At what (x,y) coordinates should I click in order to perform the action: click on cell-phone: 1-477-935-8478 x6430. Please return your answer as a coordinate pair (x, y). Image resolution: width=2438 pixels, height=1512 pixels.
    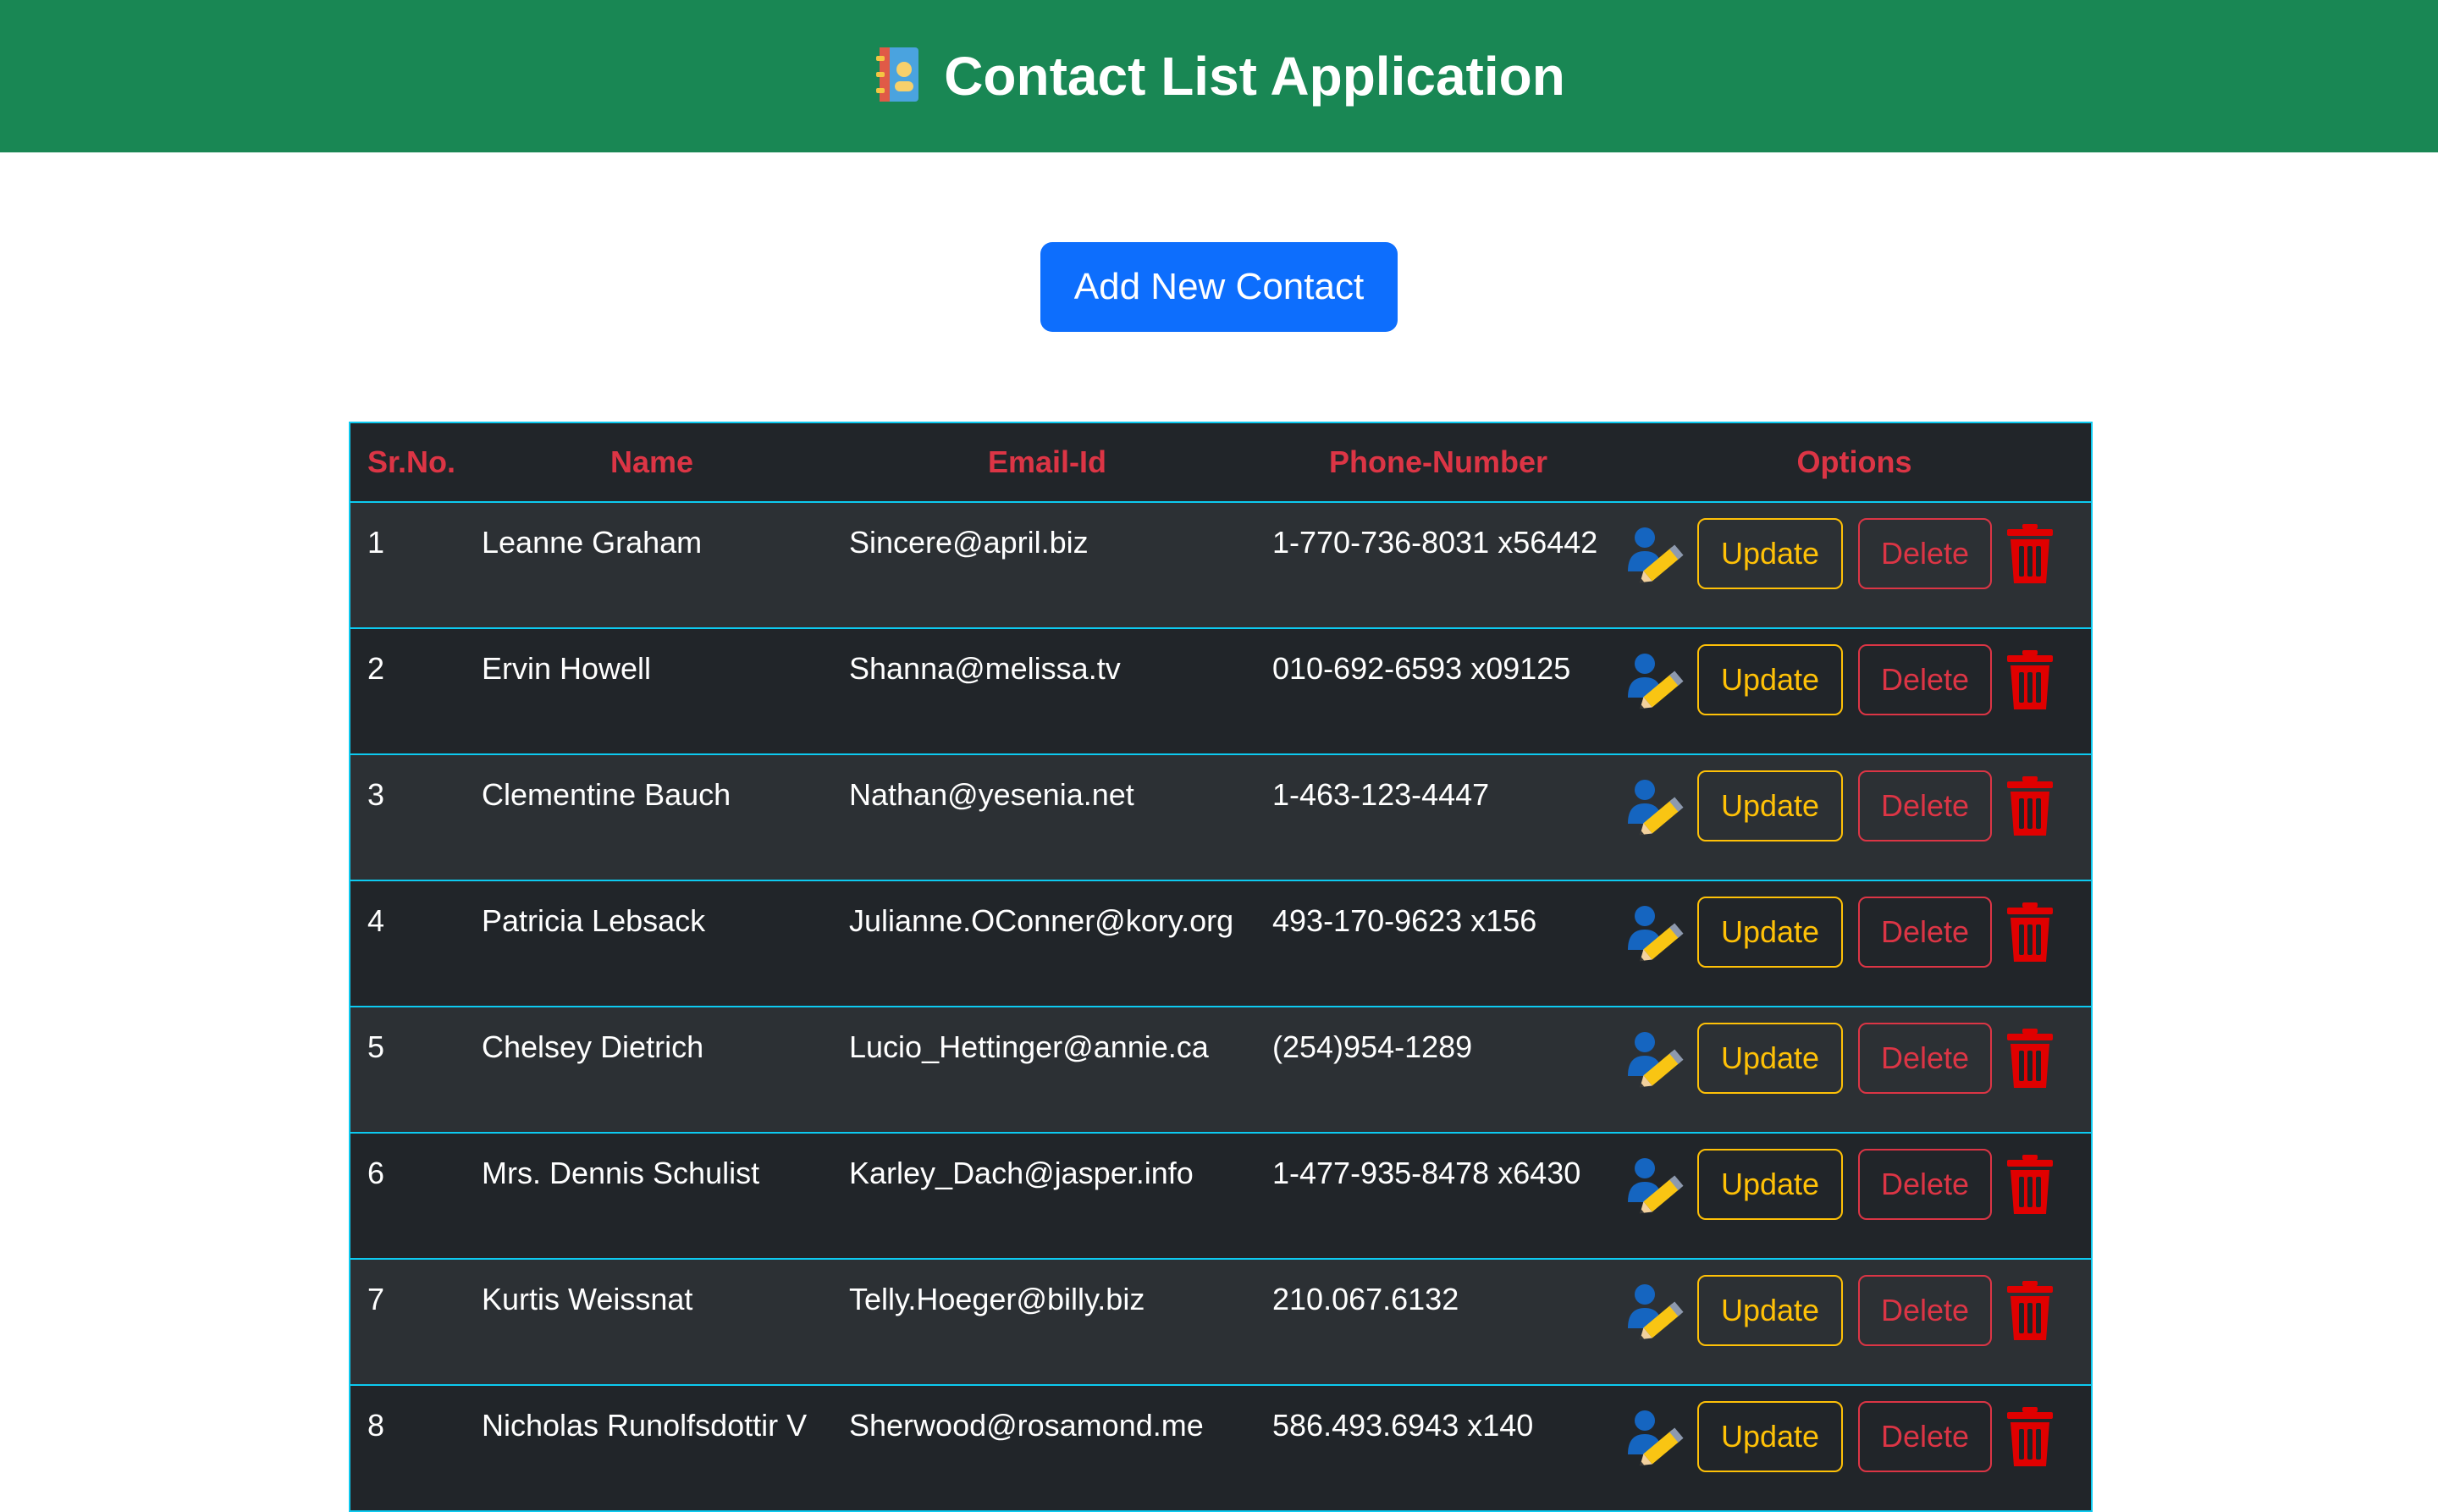
    Looking at the image, I should click on (1438, 1196).